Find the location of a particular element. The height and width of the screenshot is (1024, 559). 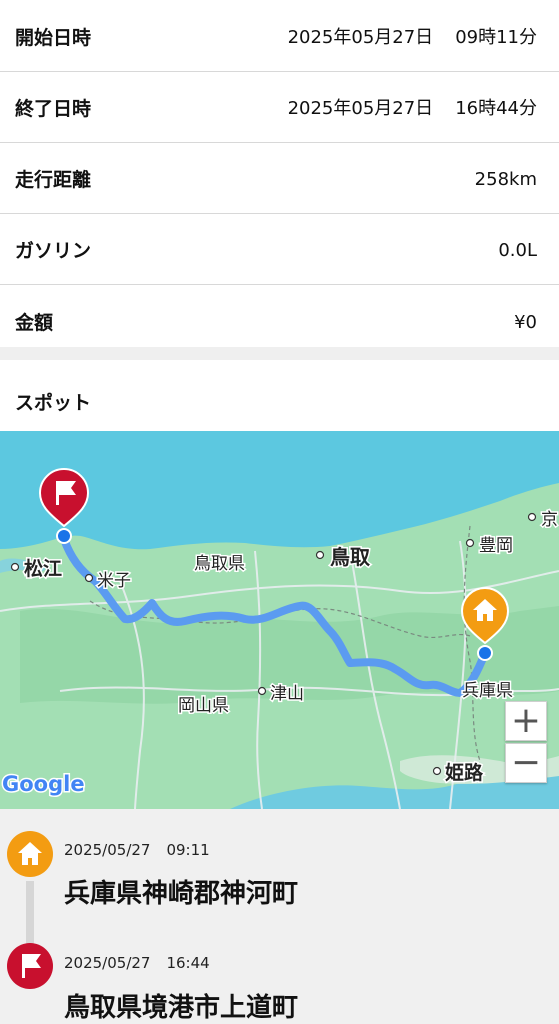

goal-spot-time: 16:44 is located at coordinates (188, 963).